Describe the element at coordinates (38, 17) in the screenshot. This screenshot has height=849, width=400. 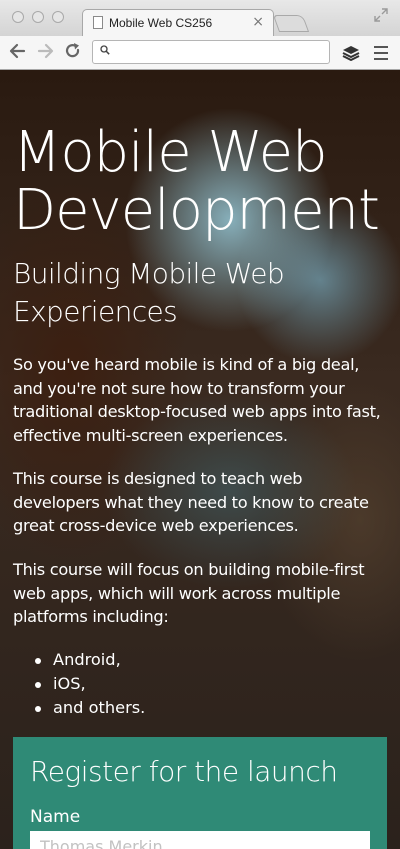
I see `minimize-window-button` at that location.